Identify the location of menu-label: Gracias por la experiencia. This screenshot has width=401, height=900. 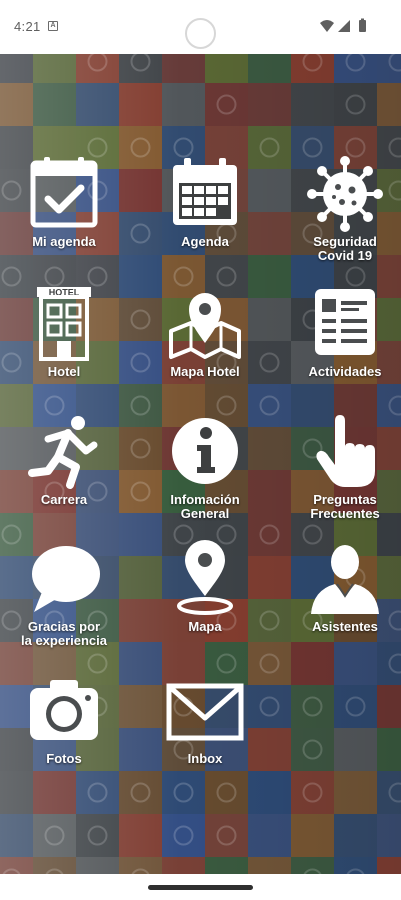
(64, 633).